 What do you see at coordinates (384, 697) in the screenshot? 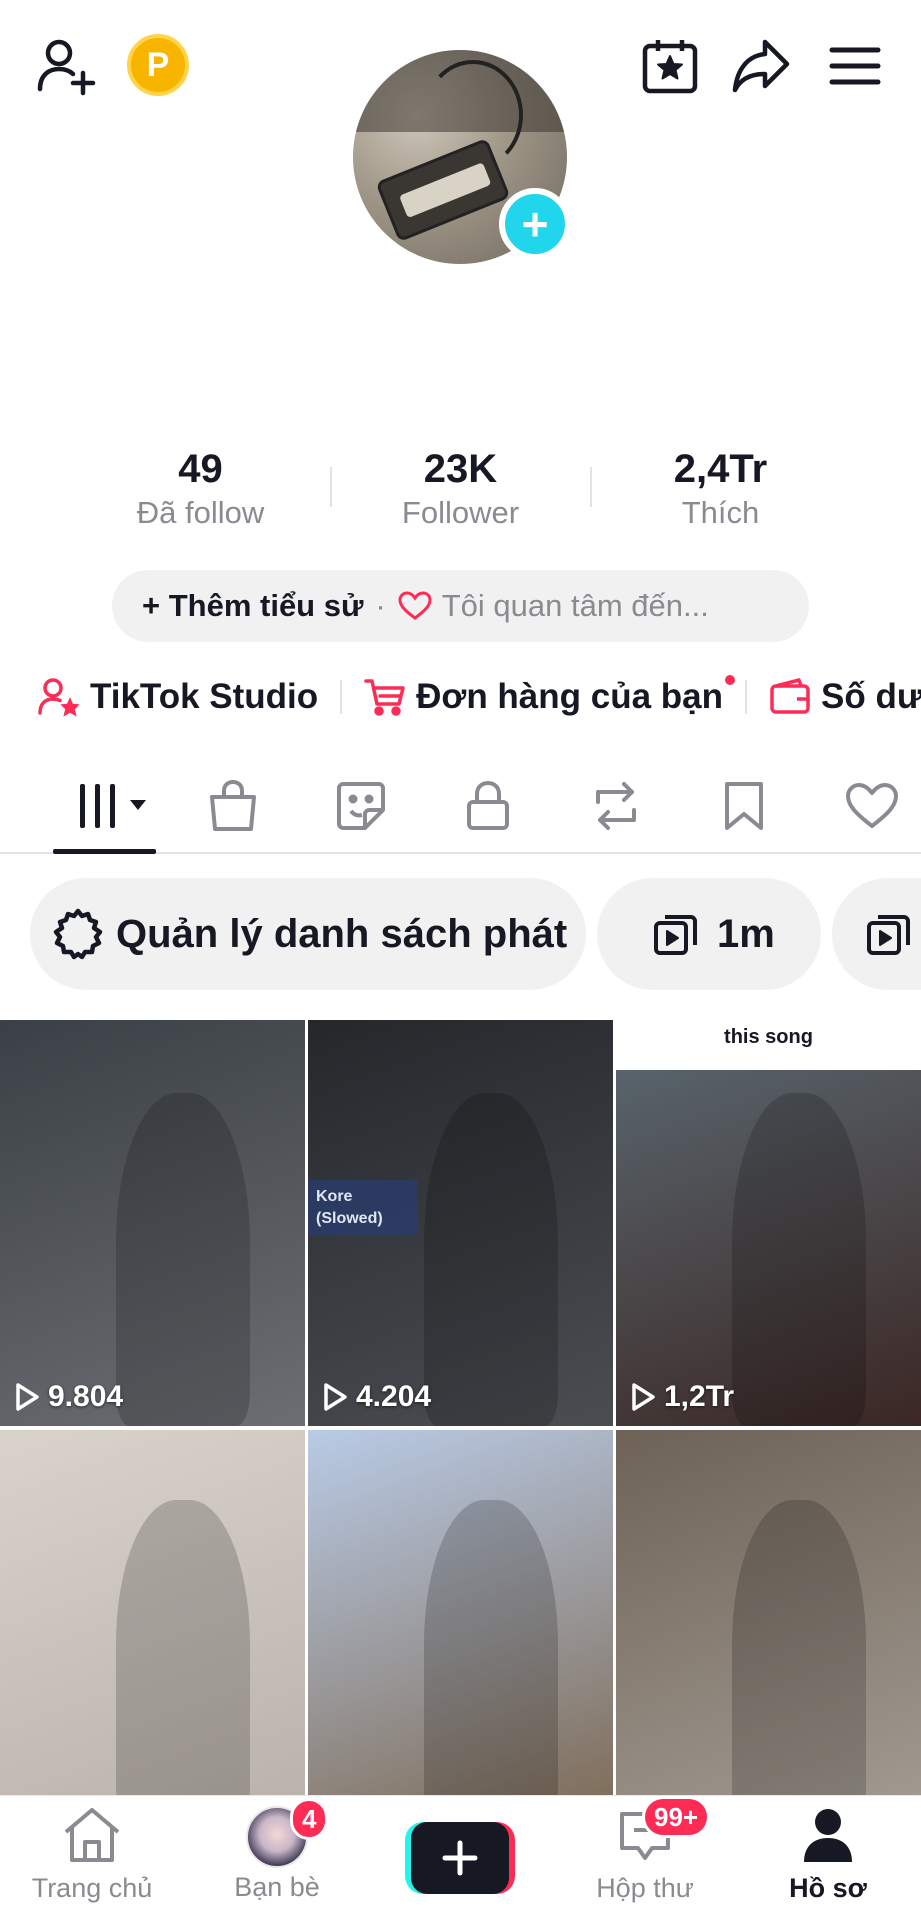
I see `cart-icon` at bounding box center [384, 697].